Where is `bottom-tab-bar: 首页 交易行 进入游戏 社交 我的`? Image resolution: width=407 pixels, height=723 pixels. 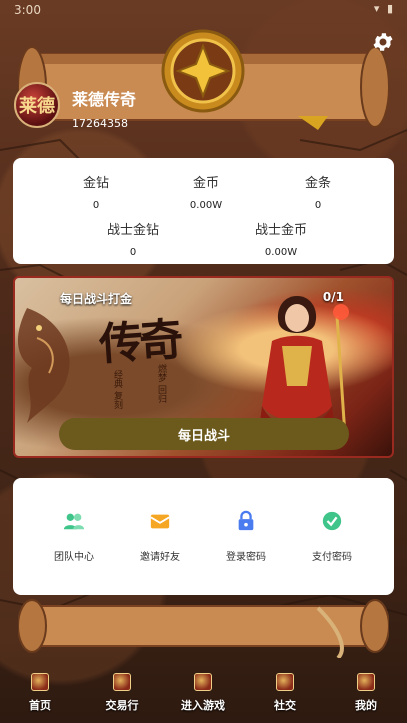 bottom-tab-bar: 首页 交易行 进入游戏 社交 我的 is located at coordinates (203, 692).